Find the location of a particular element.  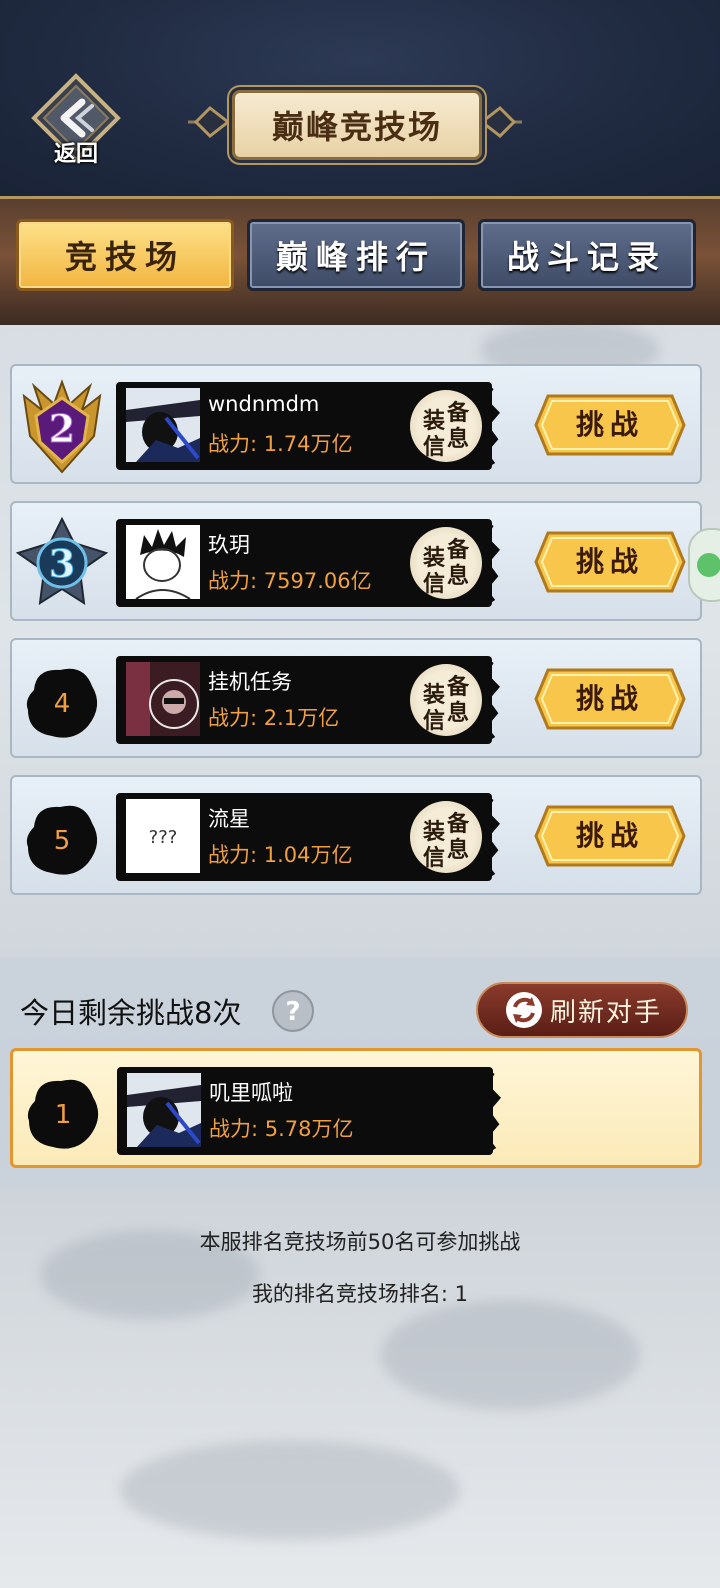

my-rank-row: 1 叽里呱啦 战力: 5.78万亿 is located at coordinates (356, 1108).